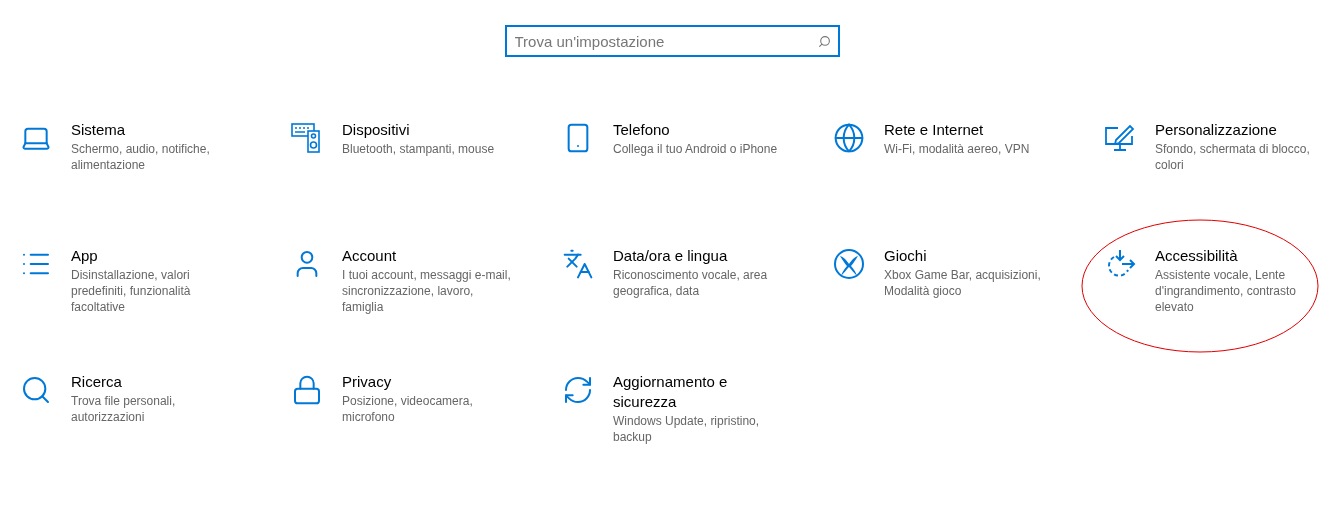 This screenshot has height=509, width=1327. I want to click on category-title: Personalizzazione, so click(1216, 130).